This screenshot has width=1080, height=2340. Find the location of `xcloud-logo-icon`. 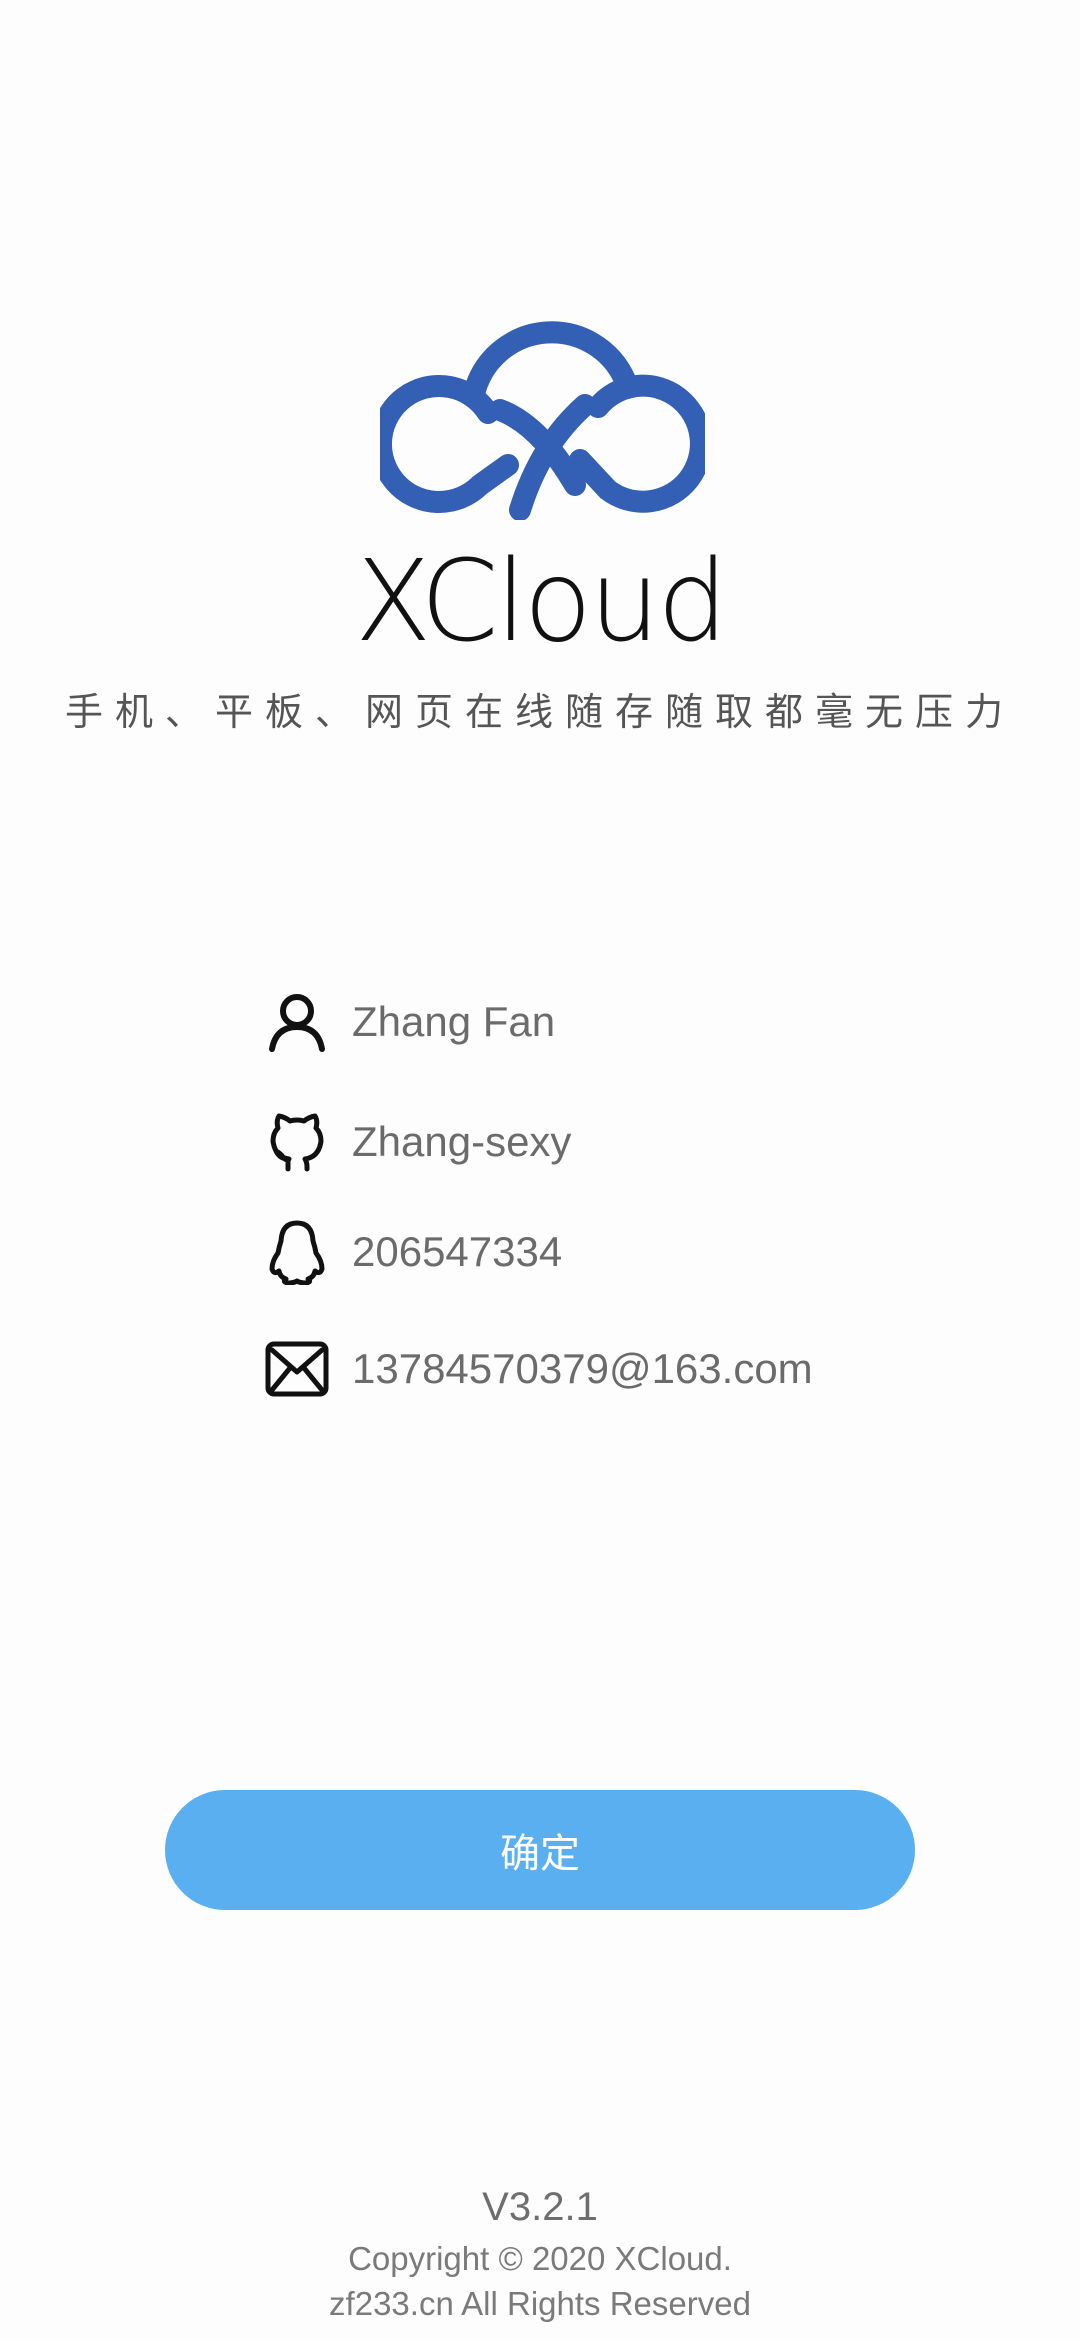

xcloud-logo-icon is located at coordinates (542, 420).